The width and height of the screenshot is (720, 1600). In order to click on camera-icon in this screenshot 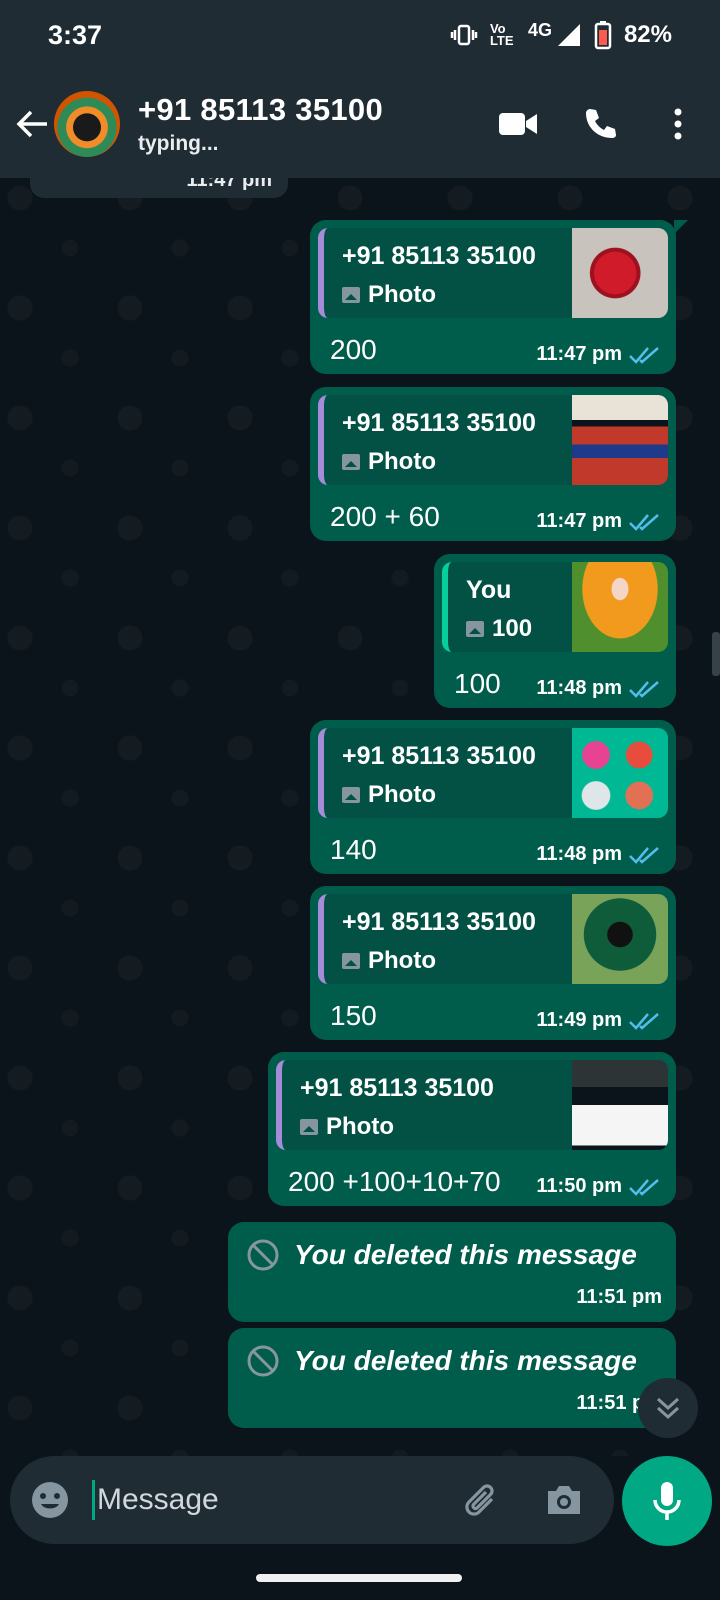, I will do `click(564, 1500)`.